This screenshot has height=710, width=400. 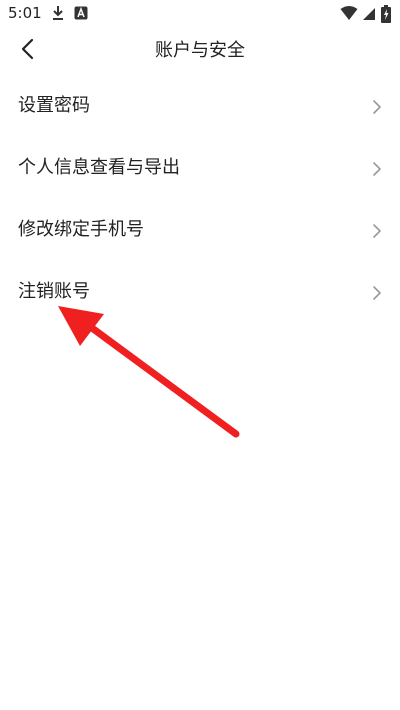 I want to click on page-title: 账户与安全, so click(x=200, y=50).